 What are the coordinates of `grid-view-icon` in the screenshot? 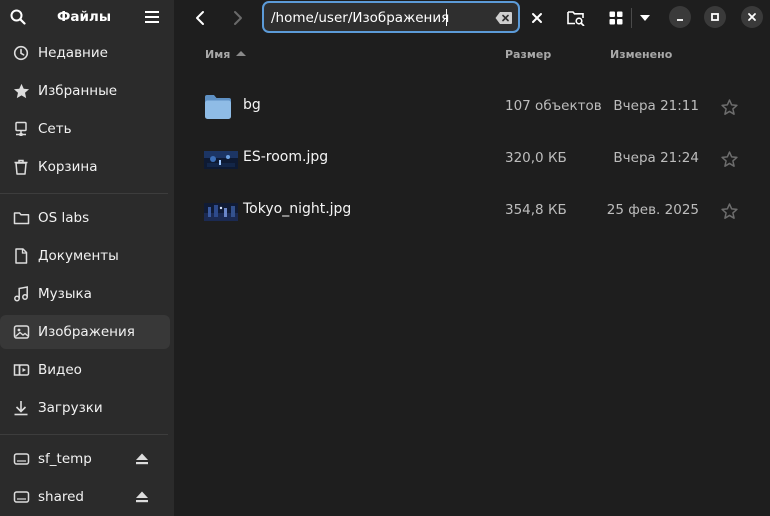 It's located at (616, 18).